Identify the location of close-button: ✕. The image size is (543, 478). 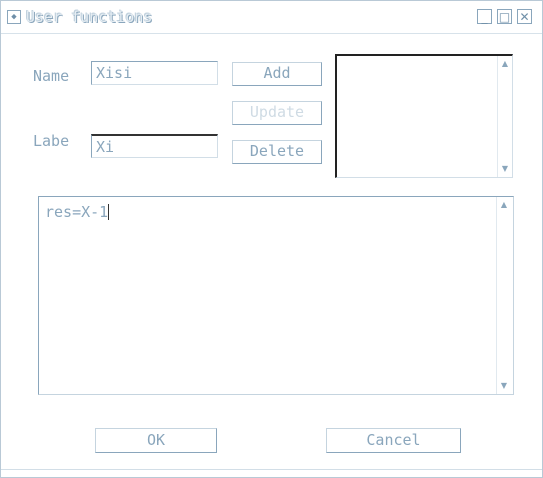
(524, 16).